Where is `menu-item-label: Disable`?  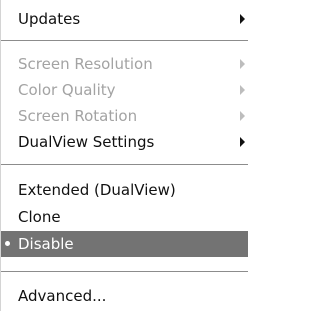
menu-item-label: Disable is located at coordinates (46, 244).